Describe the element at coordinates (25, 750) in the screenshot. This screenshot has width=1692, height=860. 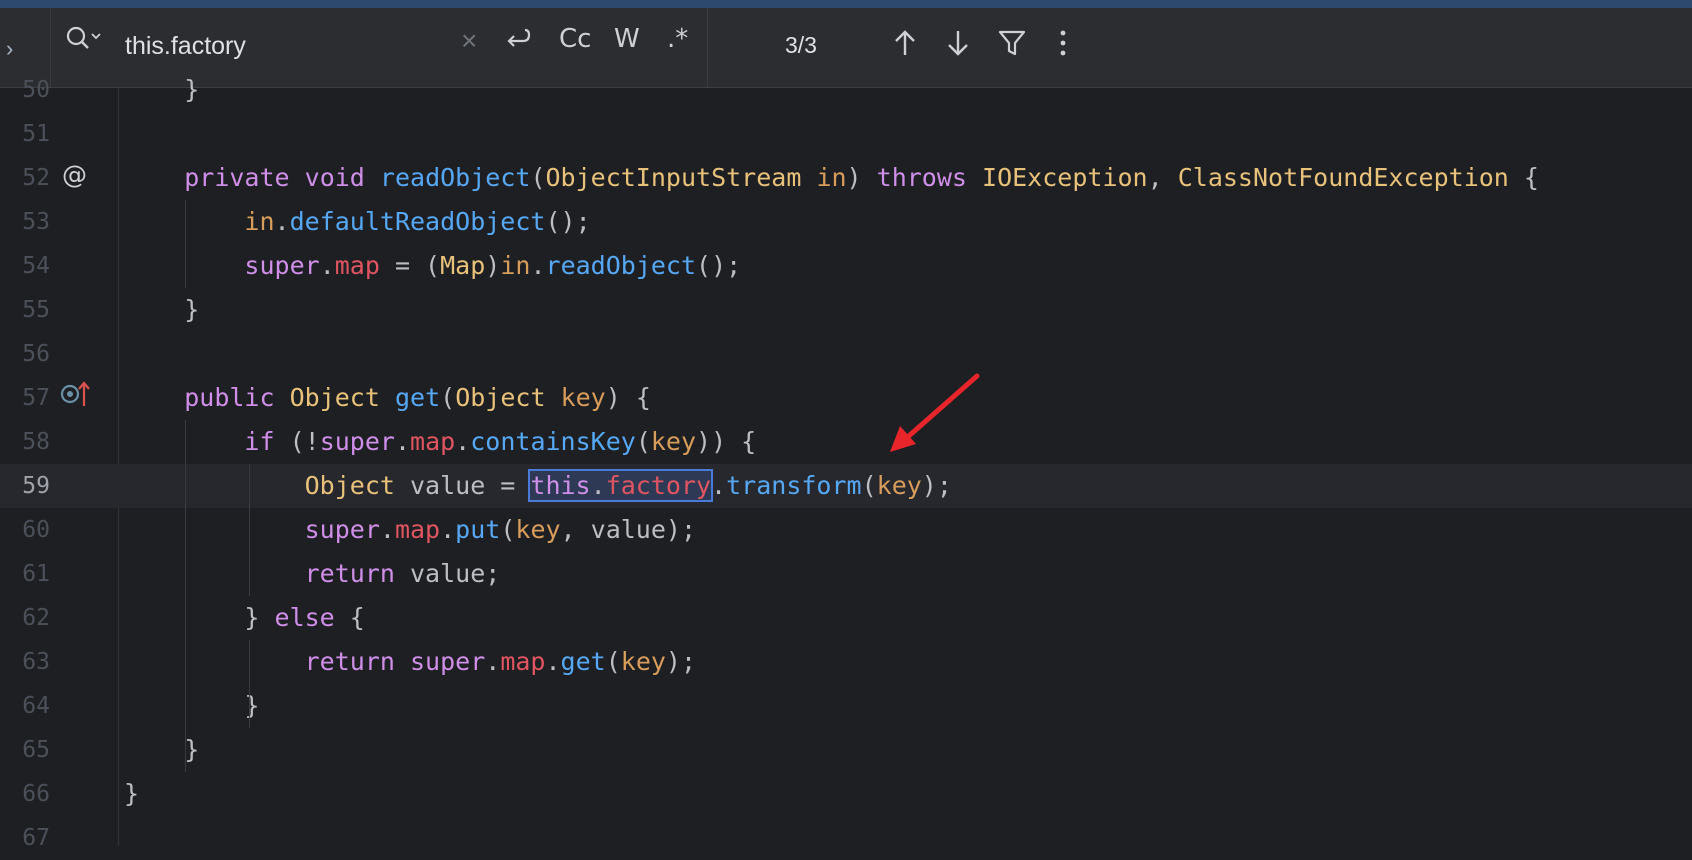
I see `line-number: 65` at that location.